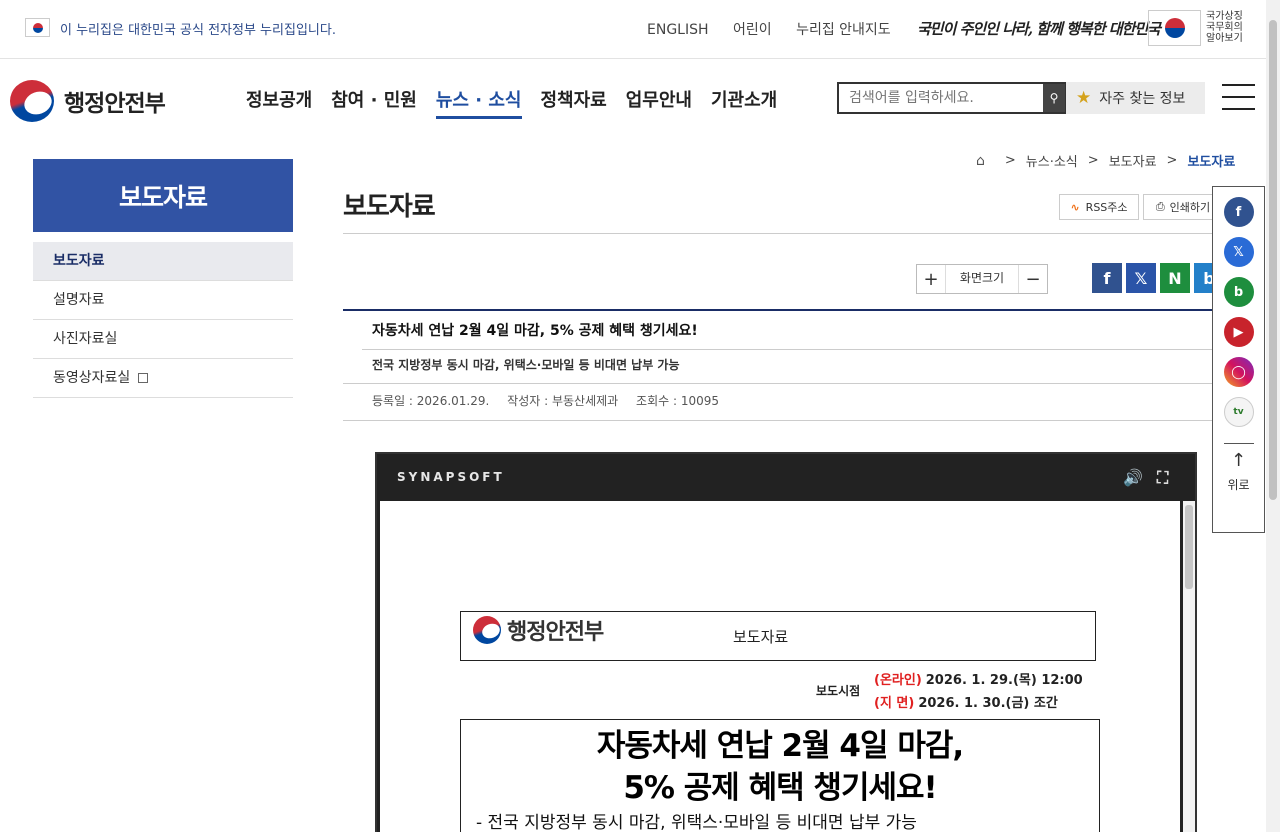 The height and width of the screenshot is (832, 1280). I want to click on main-nav: 정보공개 참여 · 민원 뉴스 · 소식 정책자료 업무안내 기관소개, so click(521, 102).